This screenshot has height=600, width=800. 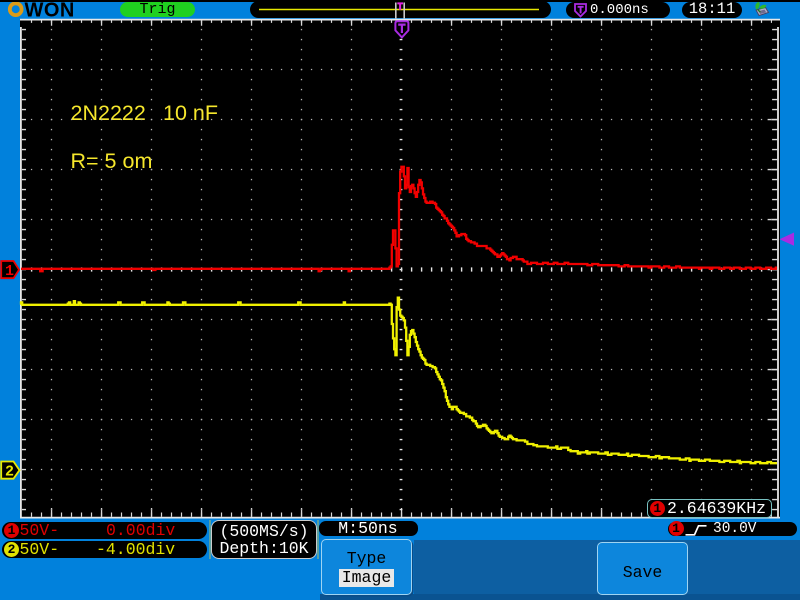 I want to click on svg-text: 1, so click(x=9, y=271).